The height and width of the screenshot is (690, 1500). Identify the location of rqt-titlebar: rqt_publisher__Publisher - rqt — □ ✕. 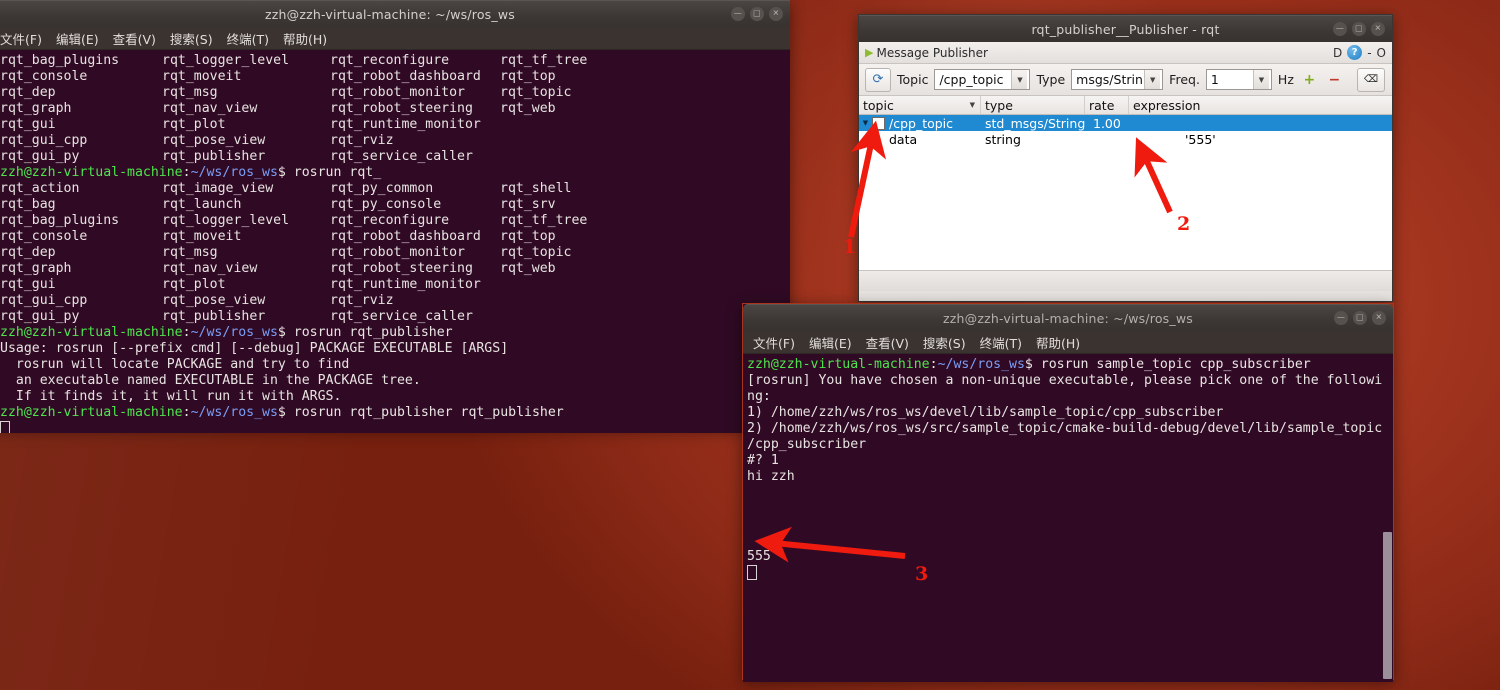
(1125, 28).